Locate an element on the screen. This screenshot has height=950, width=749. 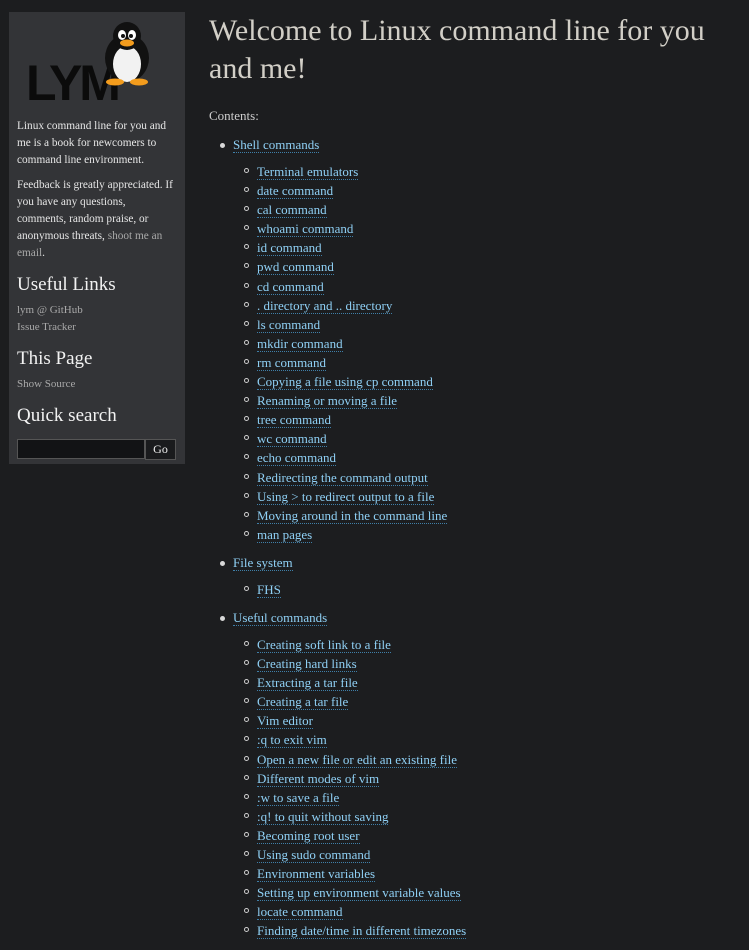
toc-subsection-link: FHS is located at coordinates (269, 589).